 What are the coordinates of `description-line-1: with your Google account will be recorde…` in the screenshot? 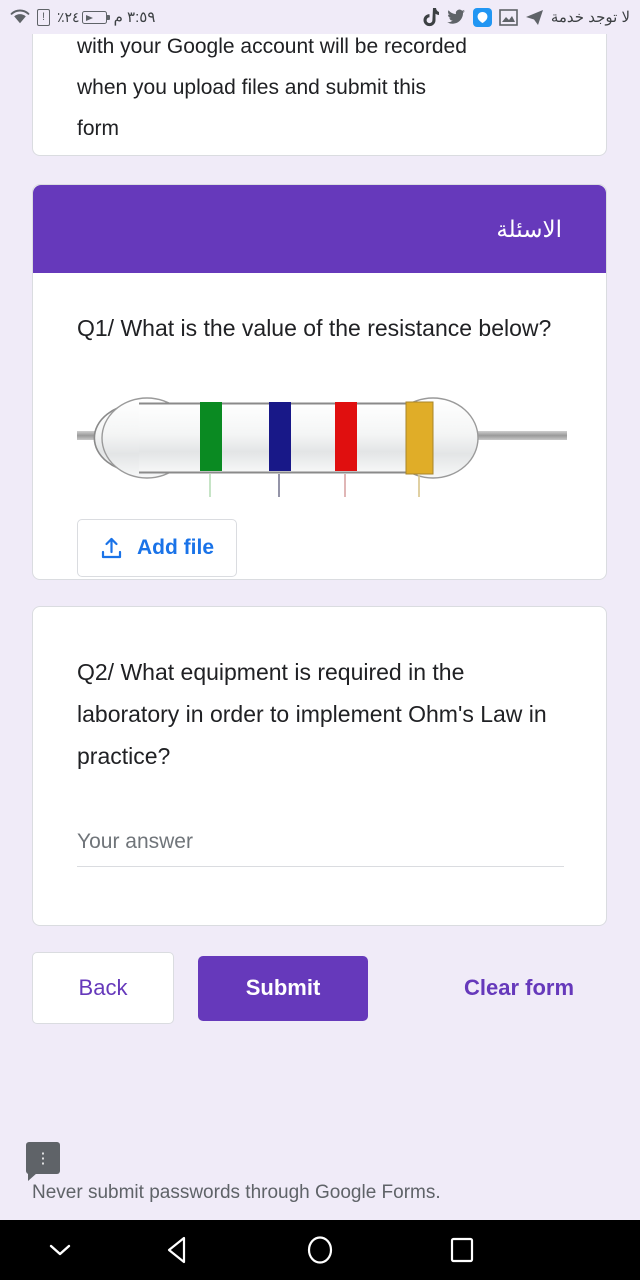 It's located at (272, 46).